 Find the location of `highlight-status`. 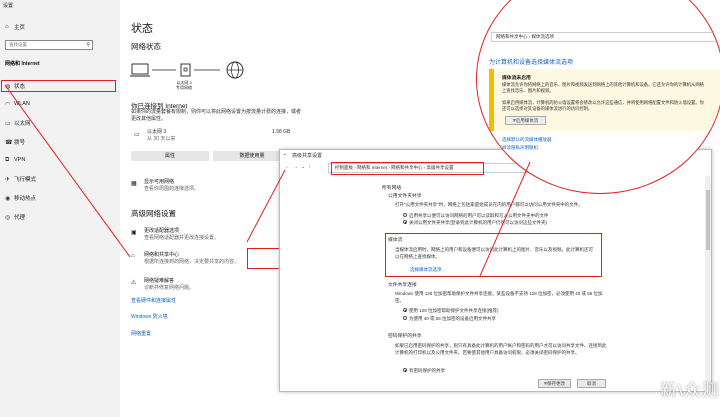

highlight-status is located at coordinates (58, 86).